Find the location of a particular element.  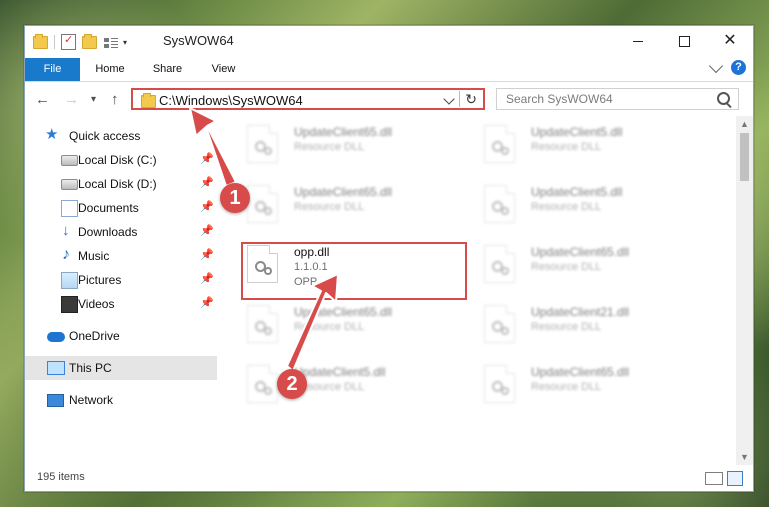

sidebar-item-this-pc: This PC is located at coordinates (121, 368).